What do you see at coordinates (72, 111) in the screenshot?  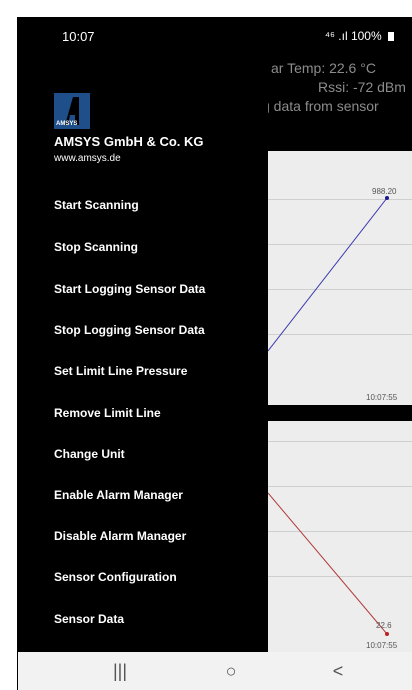 I see `amsys-logo: AMSYS` at bounding box center [72, 111].